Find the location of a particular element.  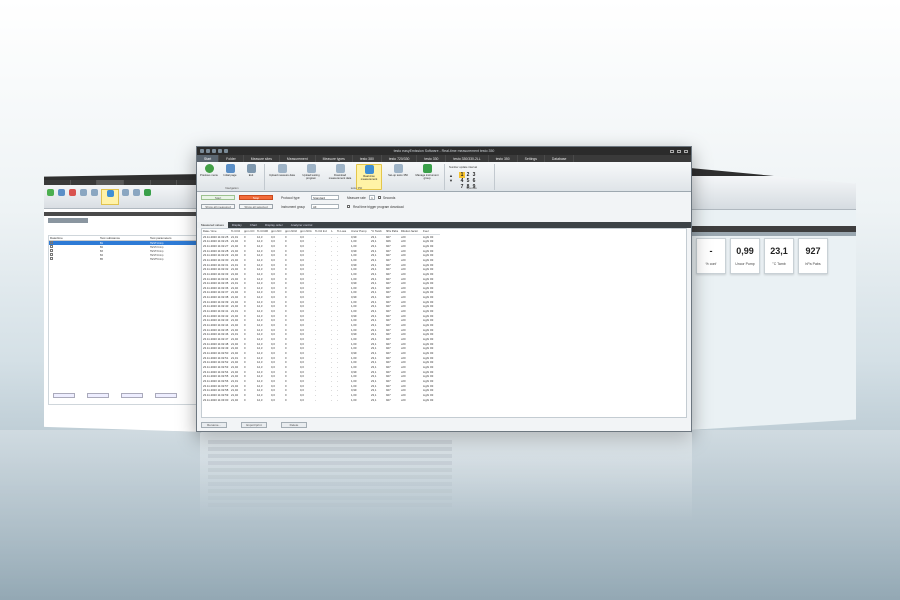

stop-button: Stop is located at coordinates (256, 197).